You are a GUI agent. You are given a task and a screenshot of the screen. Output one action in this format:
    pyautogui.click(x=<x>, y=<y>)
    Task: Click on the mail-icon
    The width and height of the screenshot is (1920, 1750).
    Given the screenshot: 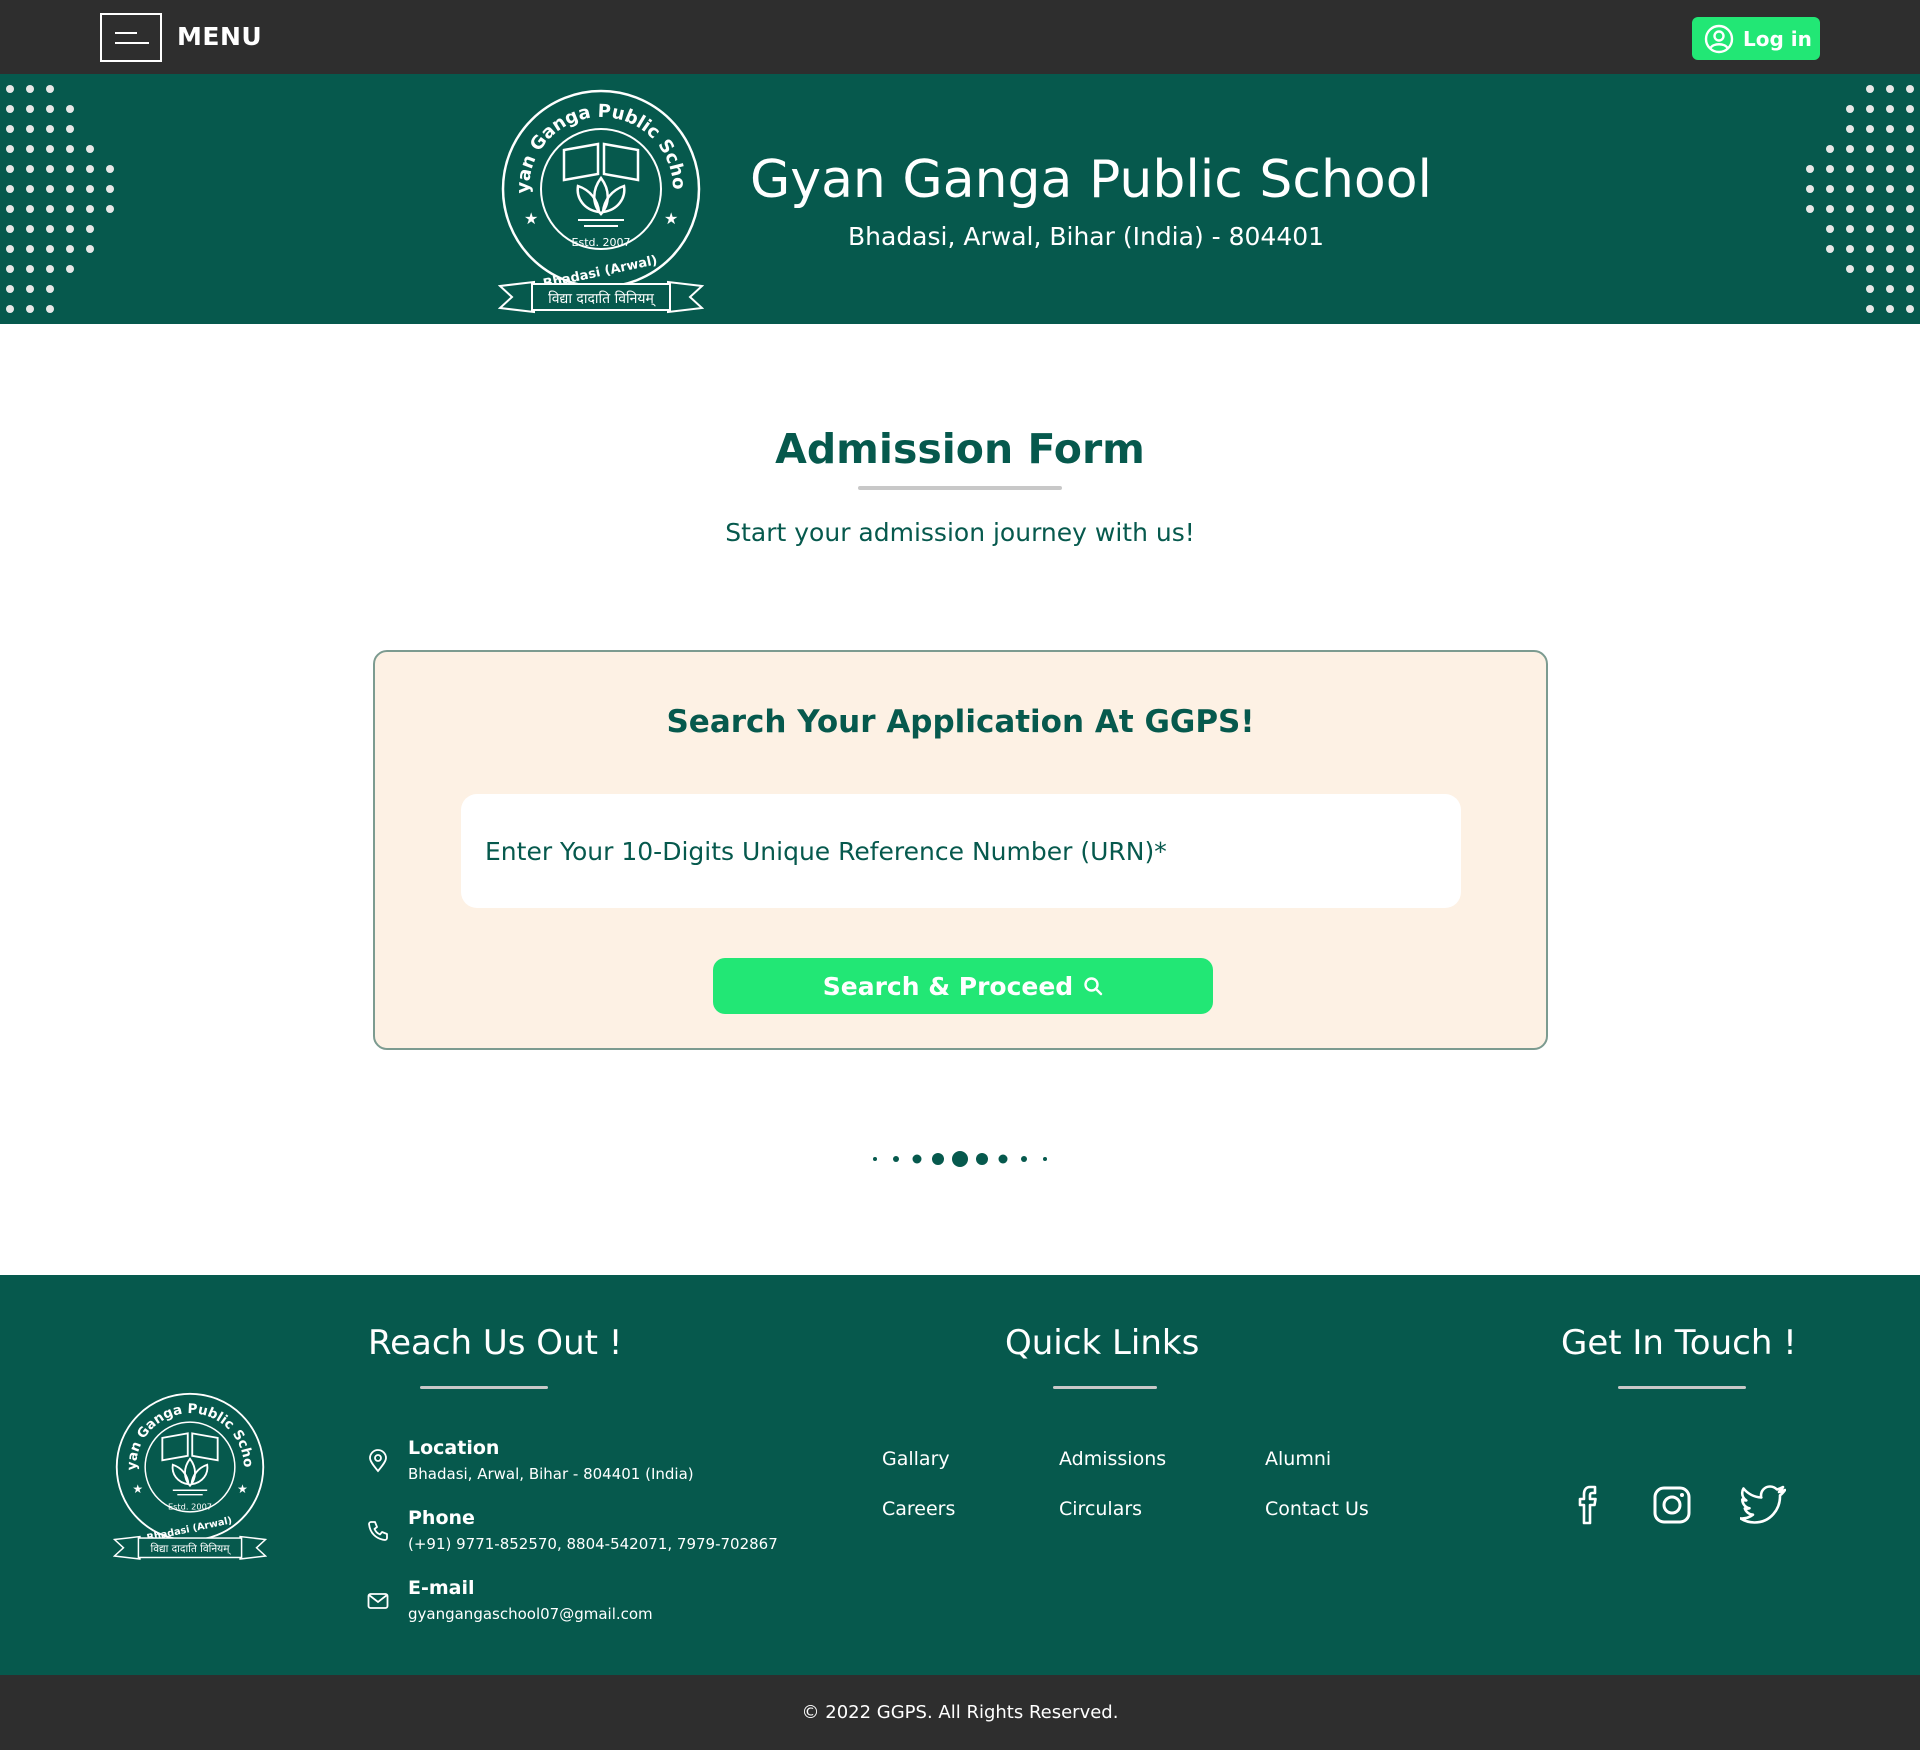 What is the action you would take?
    pyautogui.click(x=378, y=1601)
    